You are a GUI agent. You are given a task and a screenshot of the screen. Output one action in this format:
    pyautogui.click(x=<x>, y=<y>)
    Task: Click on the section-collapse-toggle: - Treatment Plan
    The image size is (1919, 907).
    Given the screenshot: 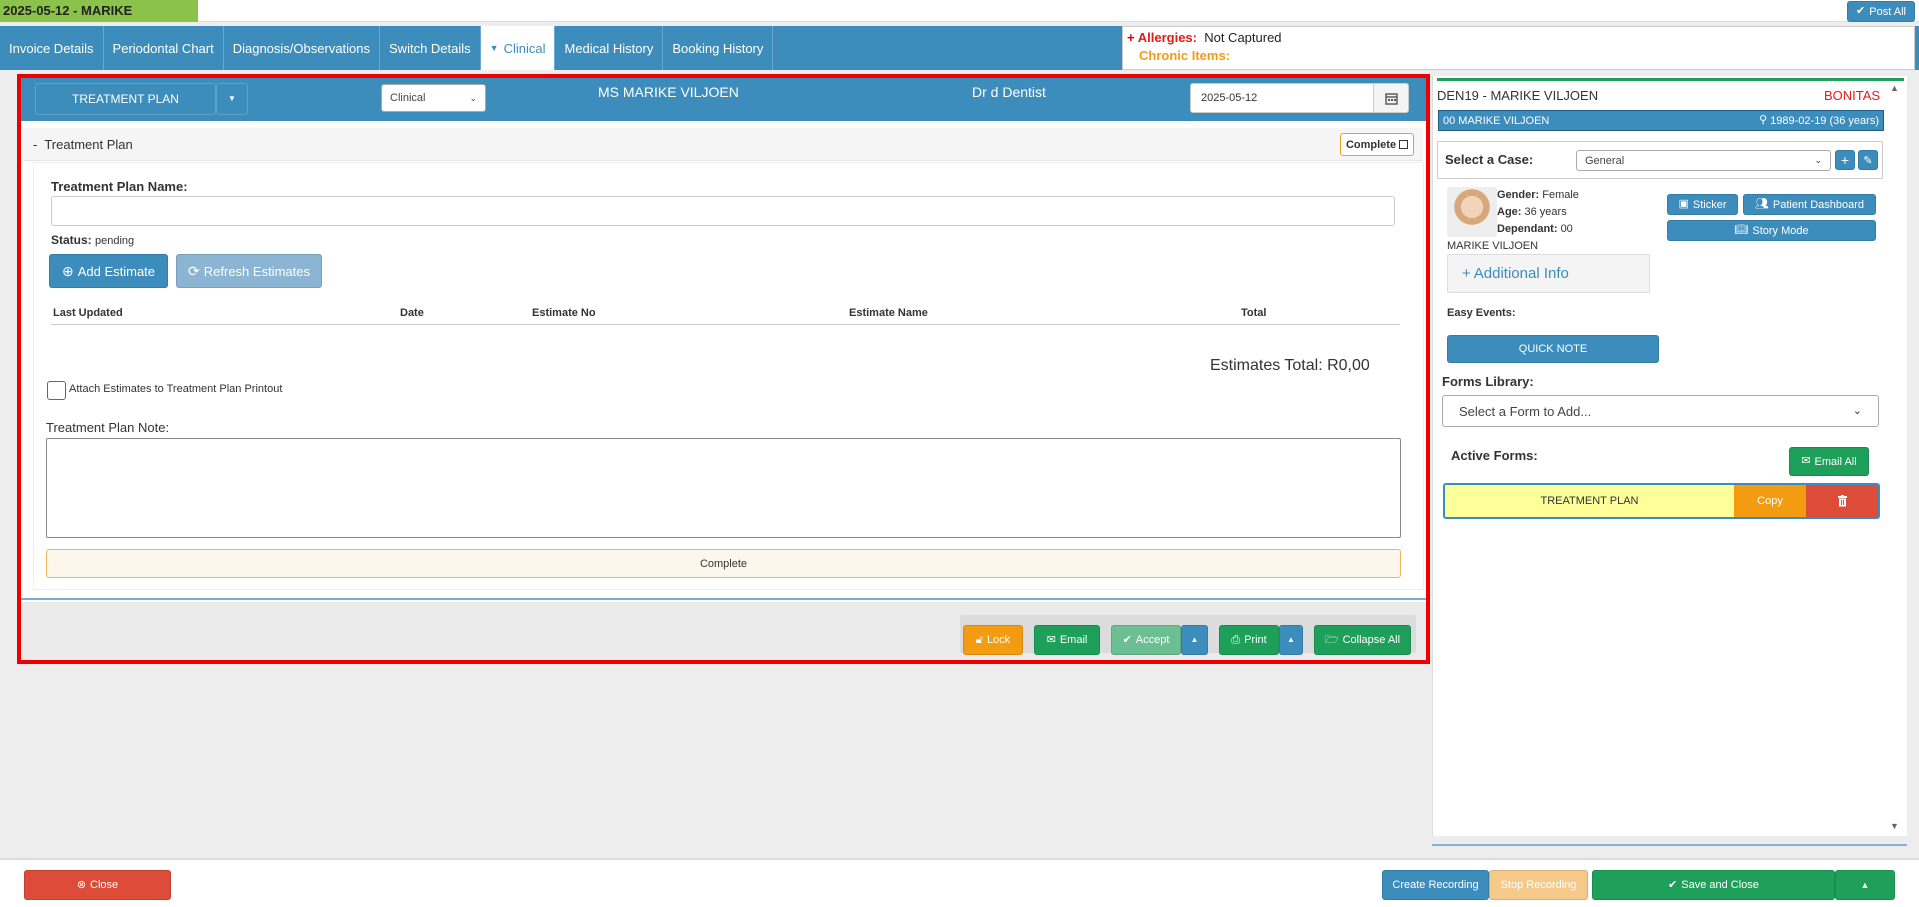 What is the action you would take?
    pyautogui.click(x=83, y=144)
    